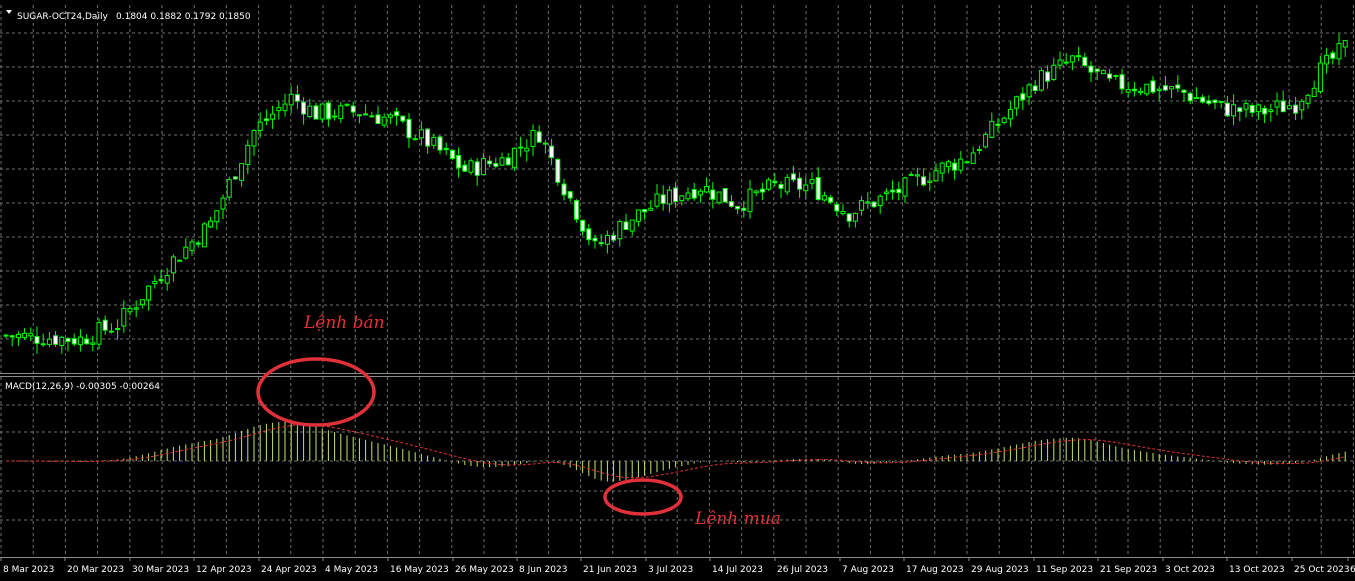 This screenshot has height=581, width=1355. Describe the element at coordinates (670, 570) in the screenshot. I see `time-tick-label: 3 Jul 2023` at that location.